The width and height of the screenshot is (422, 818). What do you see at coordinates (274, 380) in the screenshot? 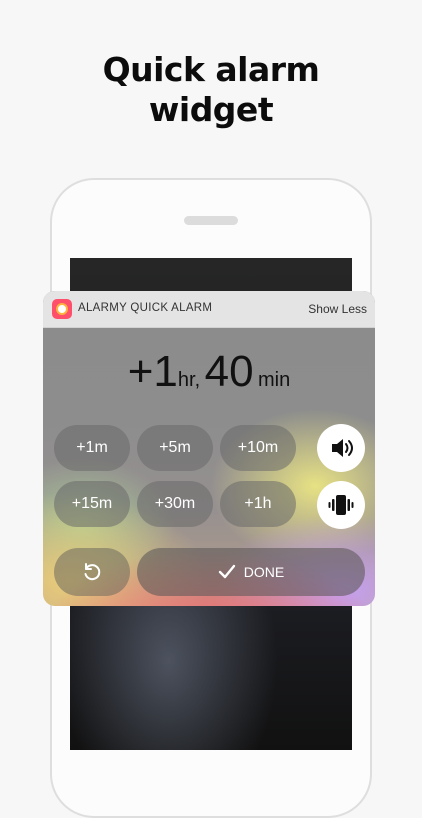
I see `duration-minutes-unit: min` at bounding box center [274, 380].